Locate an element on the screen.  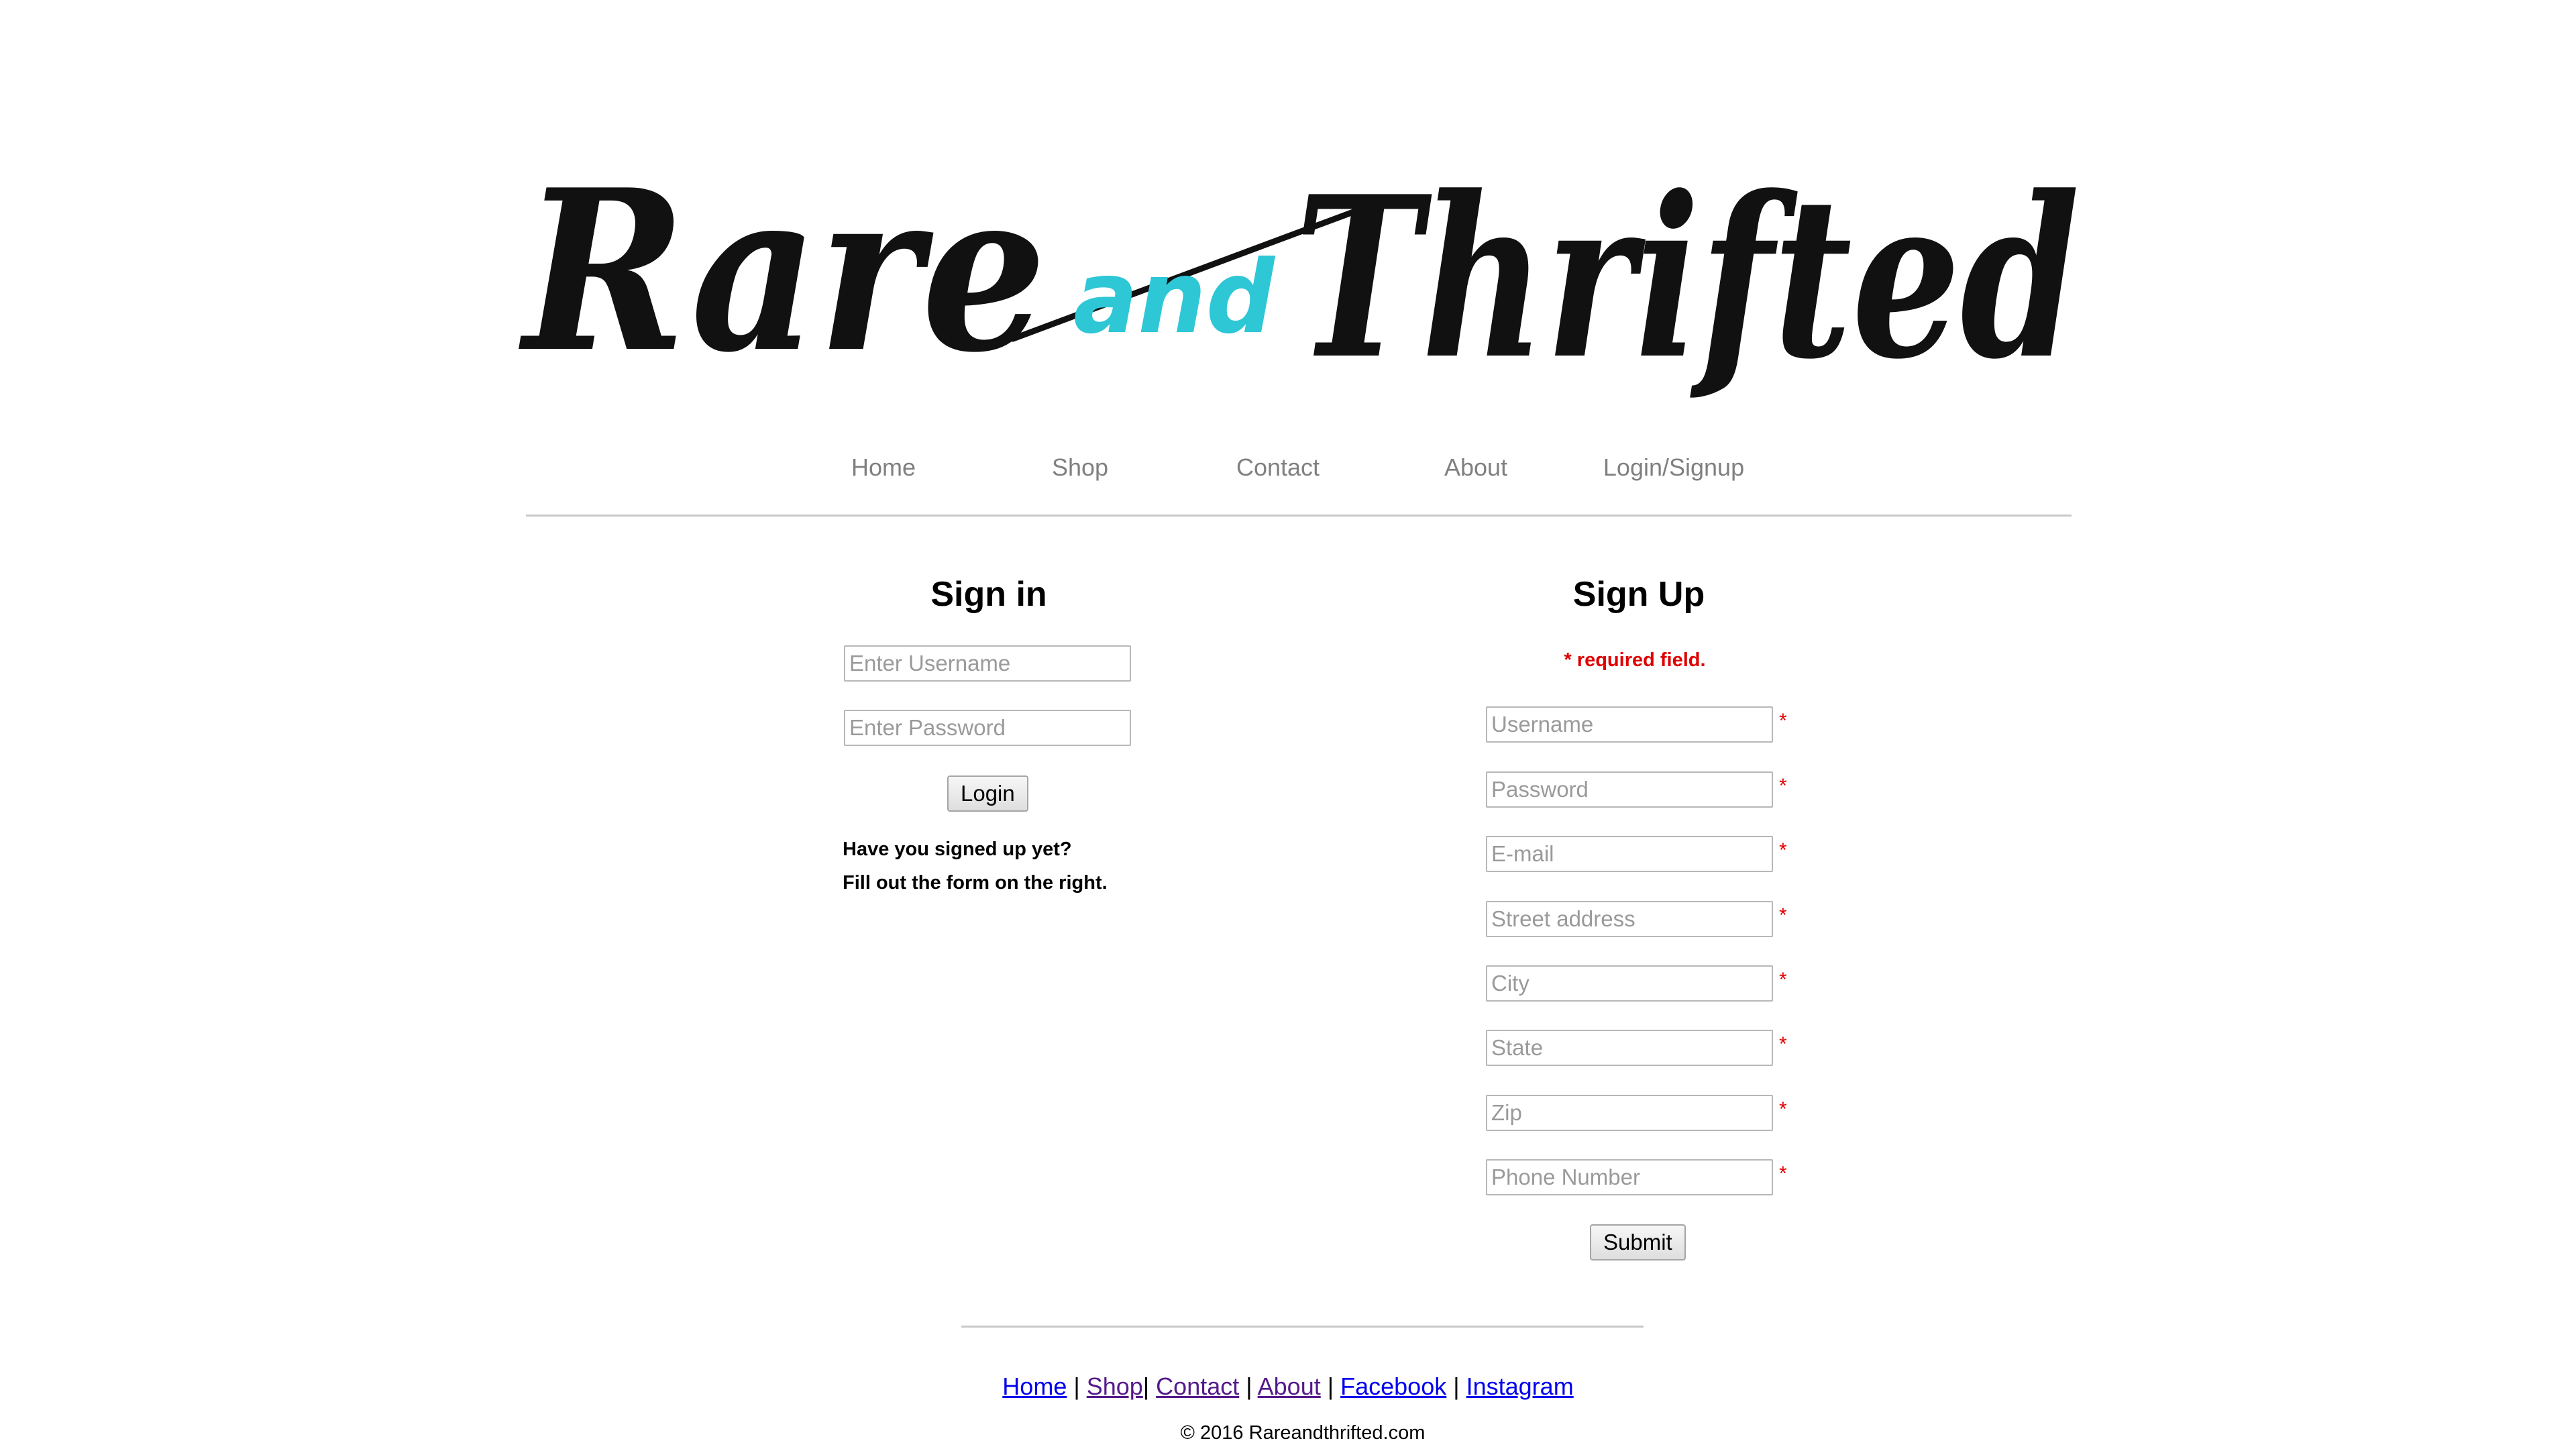
submit-button: Submit is located at coordinates (1638, 1242).